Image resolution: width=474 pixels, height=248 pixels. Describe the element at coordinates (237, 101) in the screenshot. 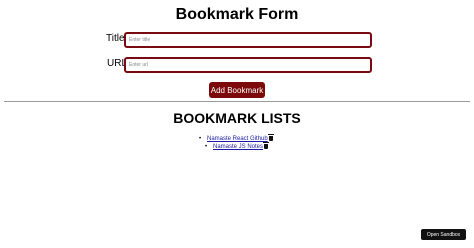

I see `divider` at that location.